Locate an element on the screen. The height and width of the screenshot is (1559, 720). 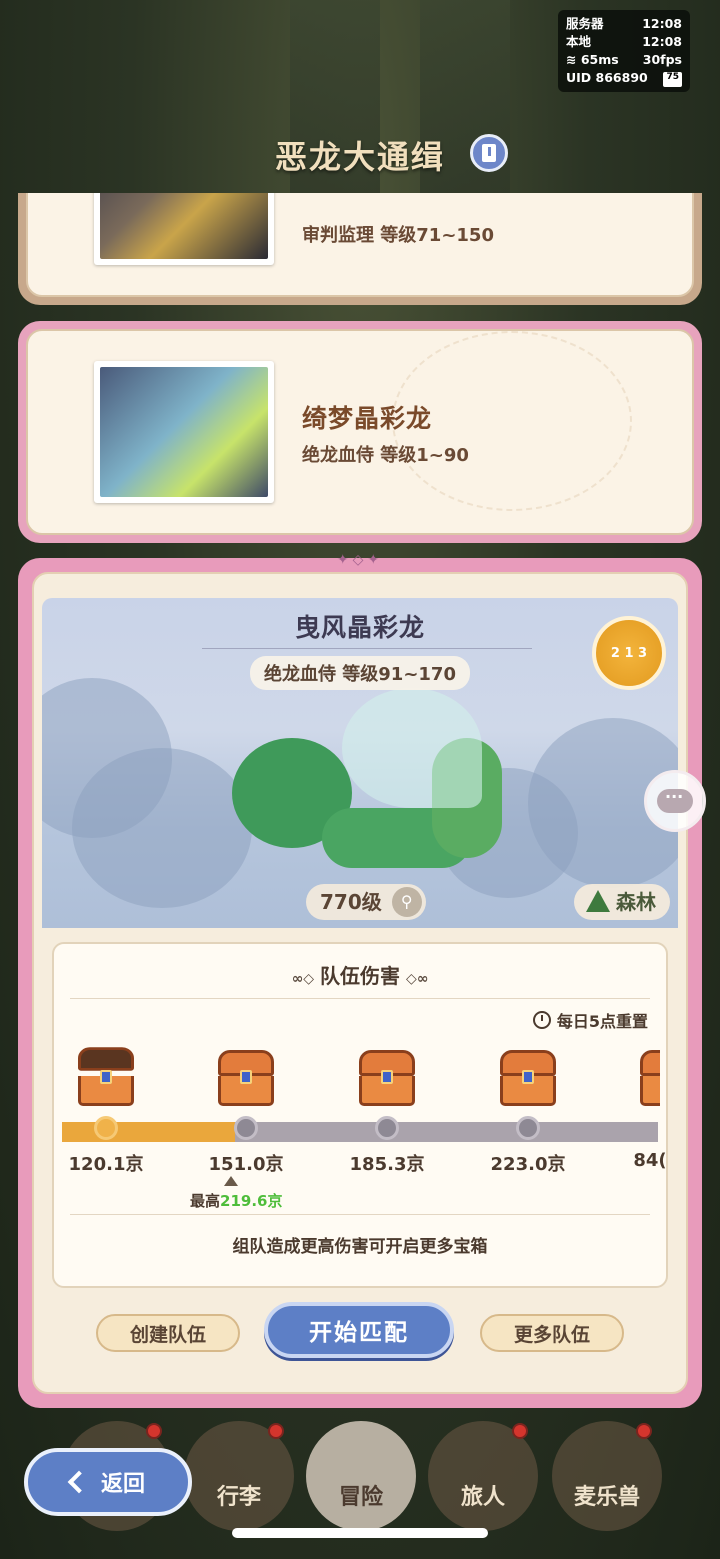
milestone-label: 185.3京 is located at coordinates (387, 1164).